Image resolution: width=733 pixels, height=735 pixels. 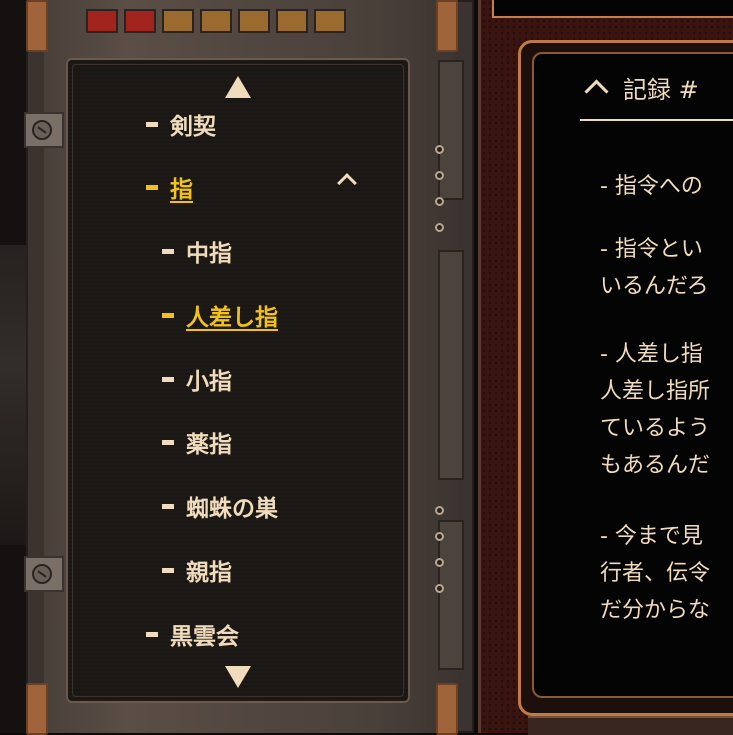 I want to click on record-title-tab, so click(x=612, y=9).